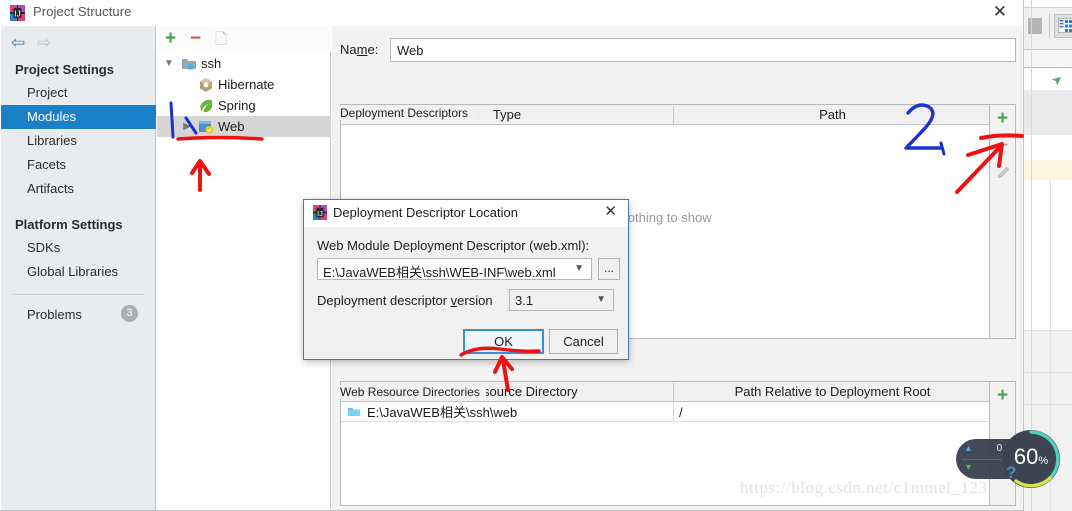 This screenshot has width=1072, height=511. Describe the element at coordinates (665, 412) in the screenshot. I see `table-row: E:\JavaWEB相关\ssh\web /` at that location.